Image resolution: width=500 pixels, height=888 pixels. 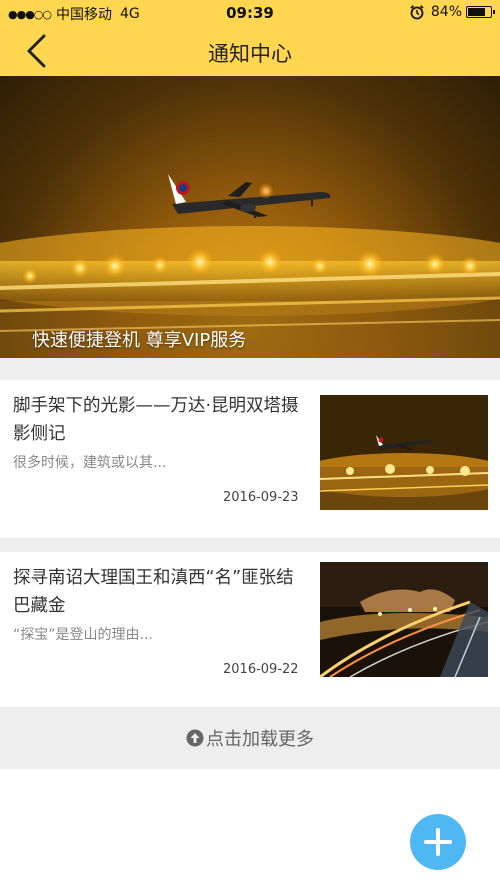 I want to click on banner-caption: 快速便捷登机 尊享VIP服务, so click(x=139, y=340).